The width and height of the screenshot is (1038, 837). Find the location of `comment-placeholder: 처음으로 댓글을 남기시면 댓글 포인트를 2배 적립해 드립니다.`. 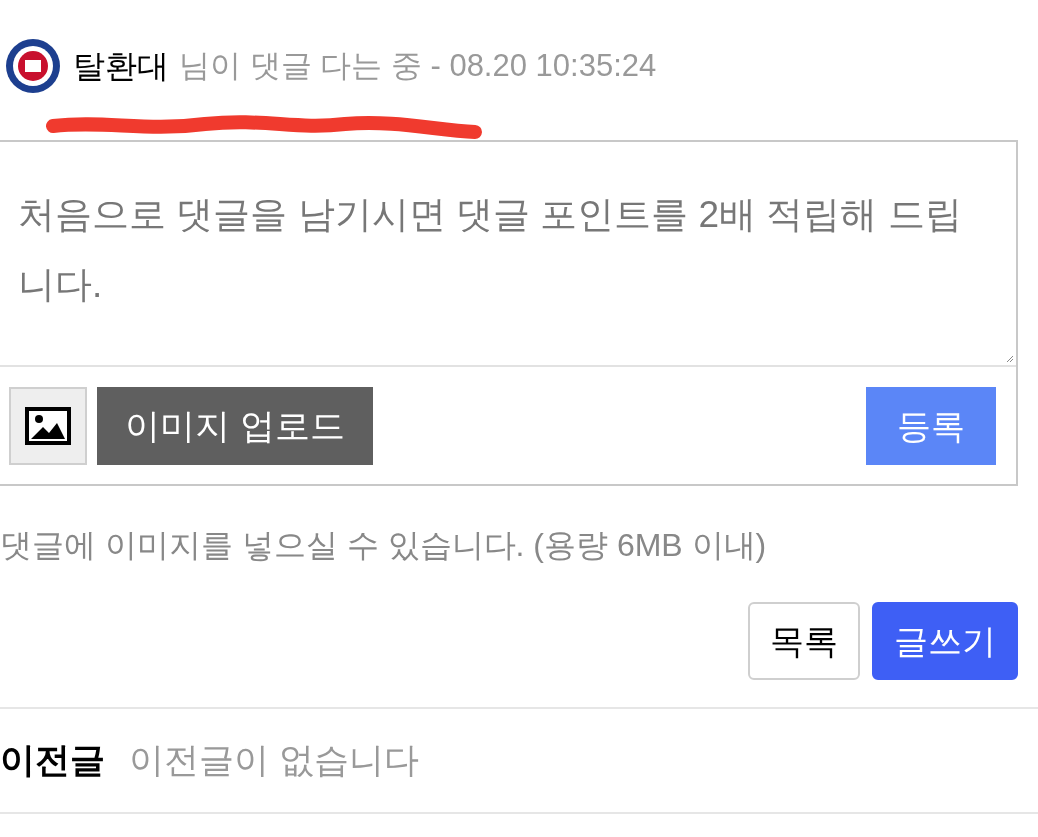

comment-placeholder: 처음으로 댓글을 남기시면 댓글 포인트를 2배 적립해 드립니다. is located at coordinates (490, 250).